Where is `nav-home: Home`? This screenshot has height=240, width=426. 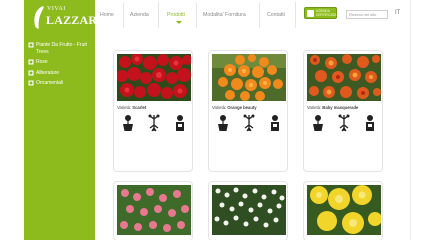 nav-home: Home is located at coordinates (107, 15).